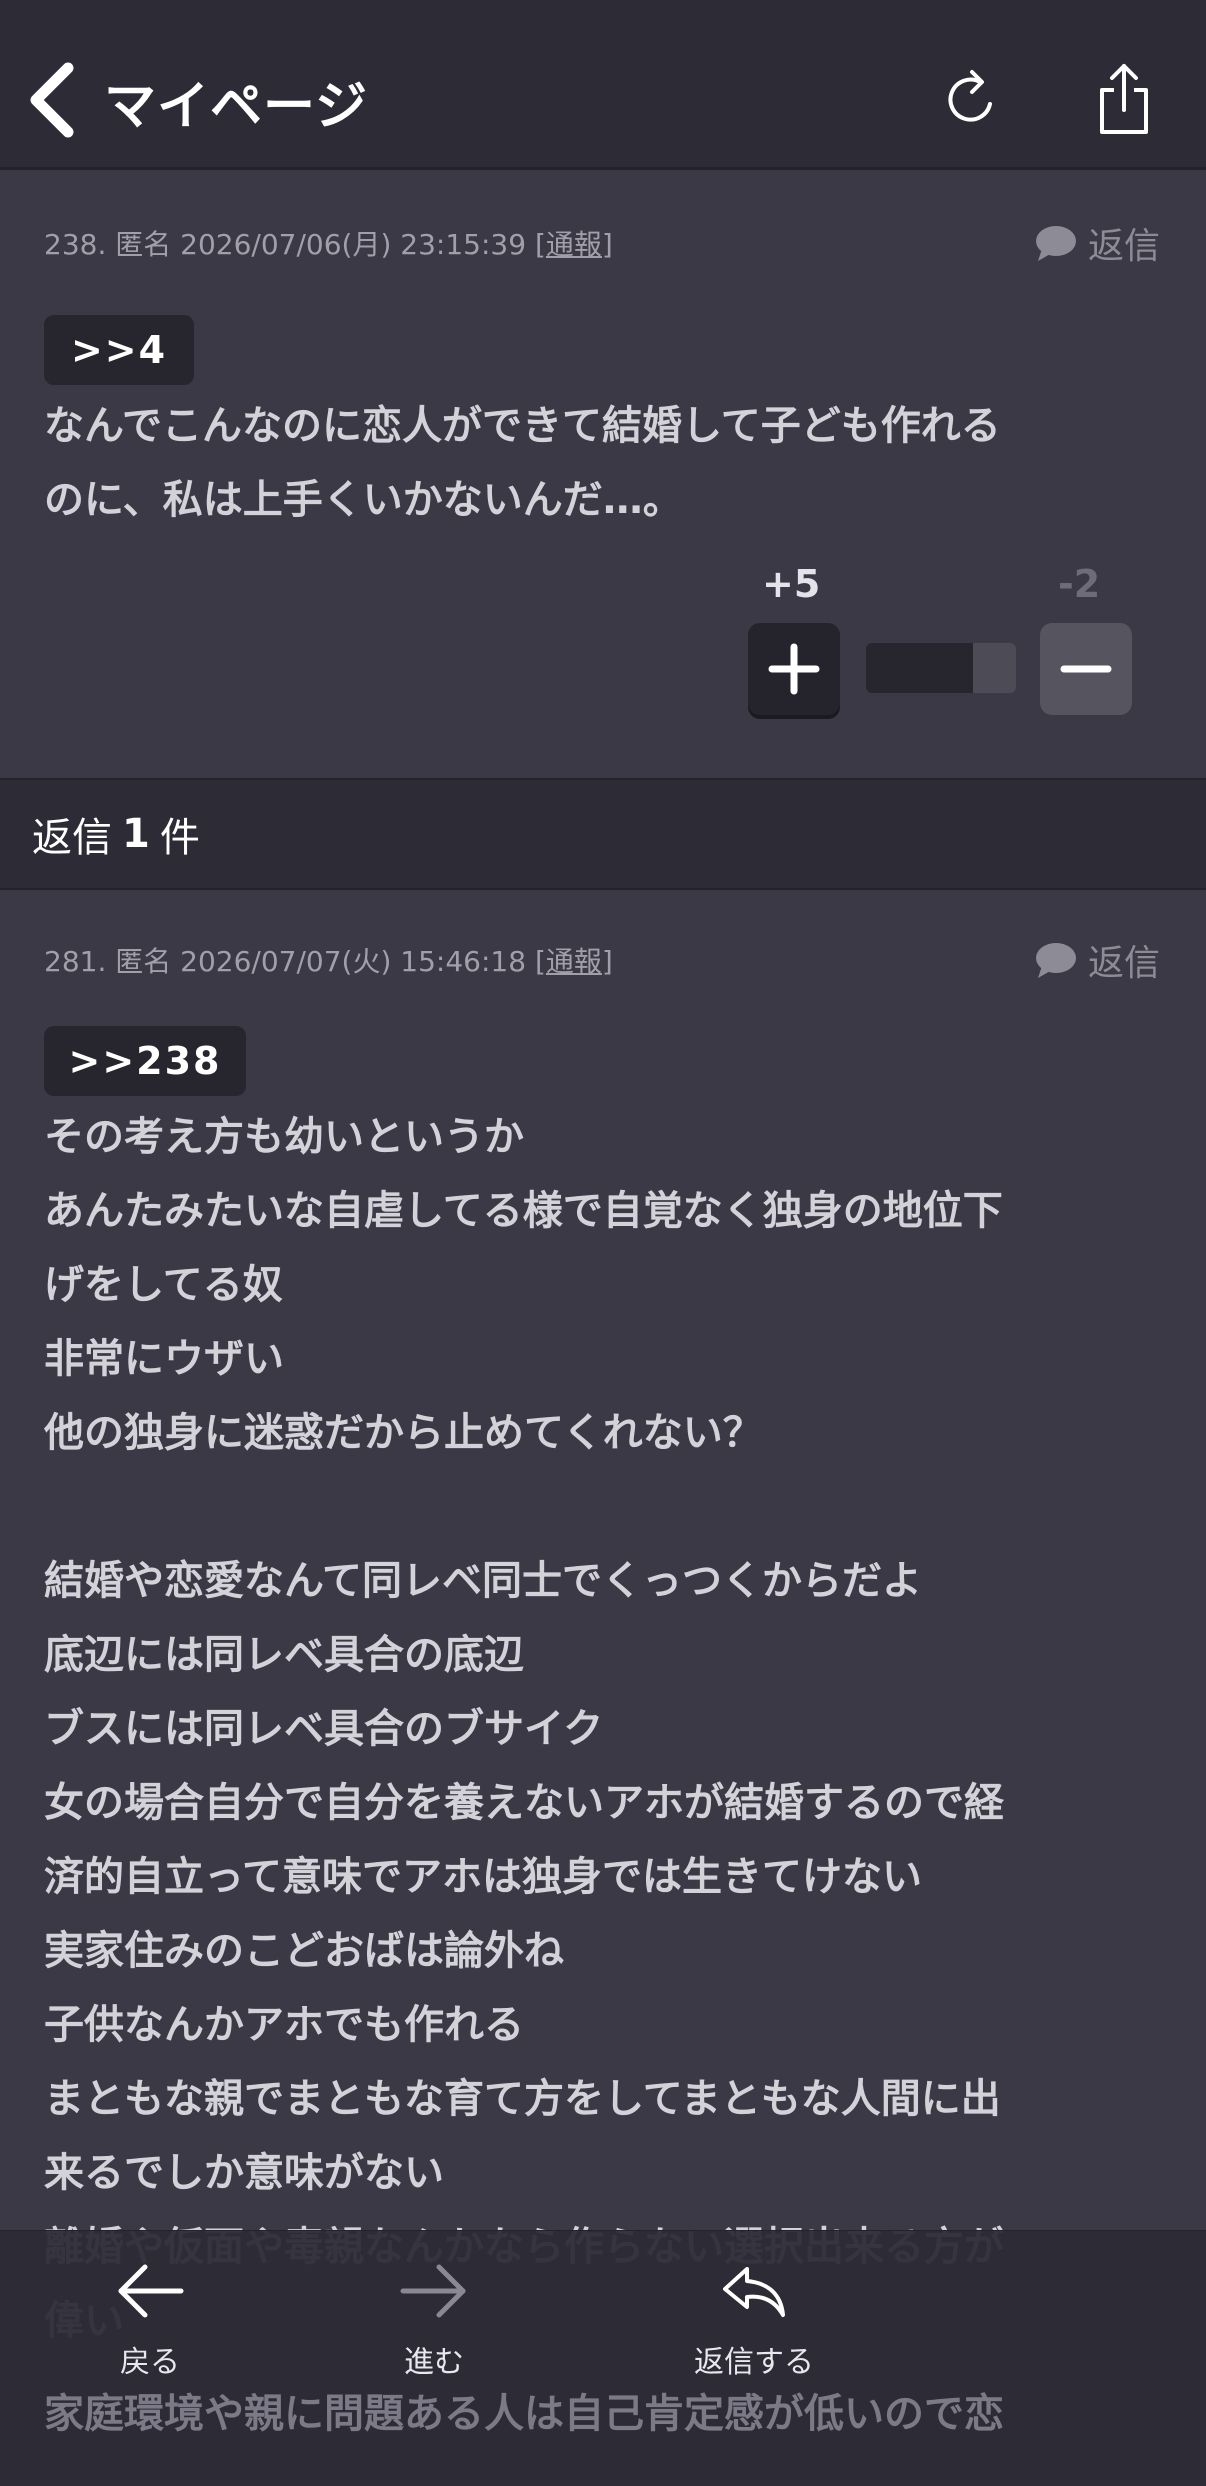 The height and width of the screenshot is (2486, 1206). I want to click on vote-ratio-bar, so click(941, 668).